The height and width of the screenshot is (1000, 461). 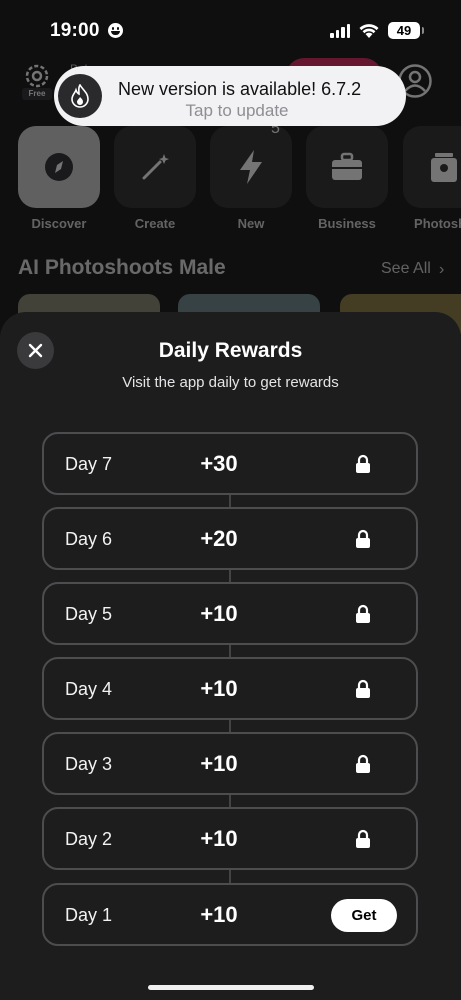 What do you see at coordinates (59, 223) in the screenshot?
I see `category-label: Discover` at bounding box center [59, 223].